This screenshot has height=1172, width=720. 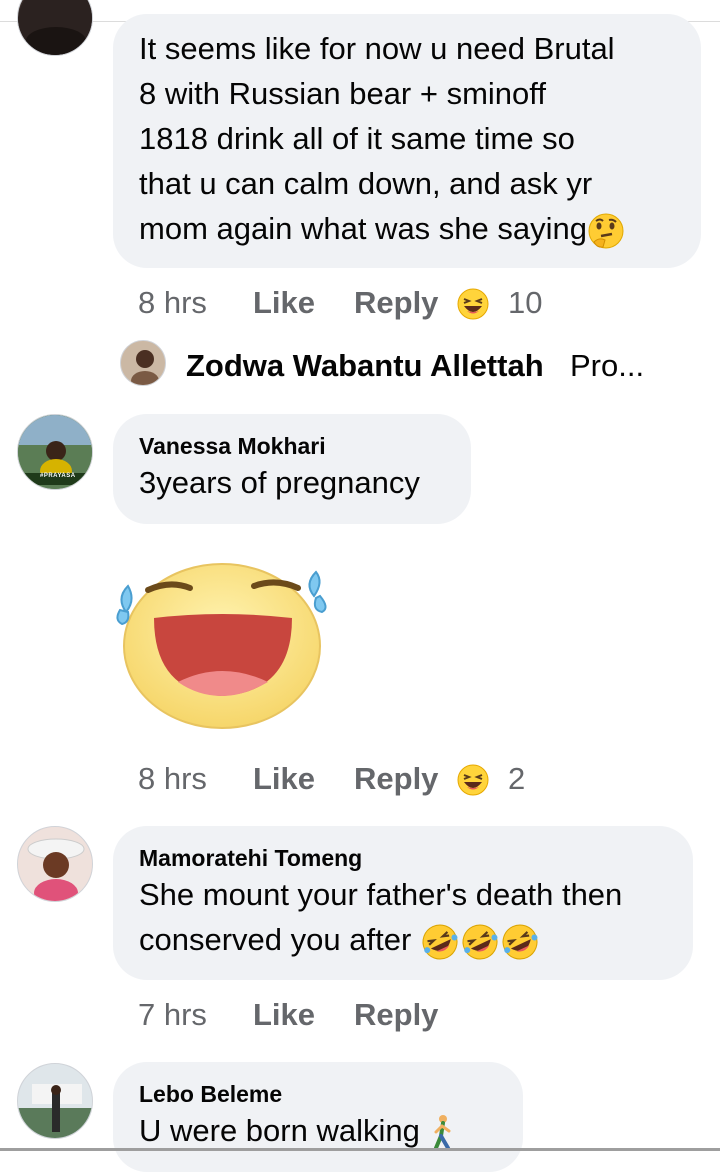 I want to click on comment-text-line: 8 with Russian bear + sminoff, so click(x=342, y=93).